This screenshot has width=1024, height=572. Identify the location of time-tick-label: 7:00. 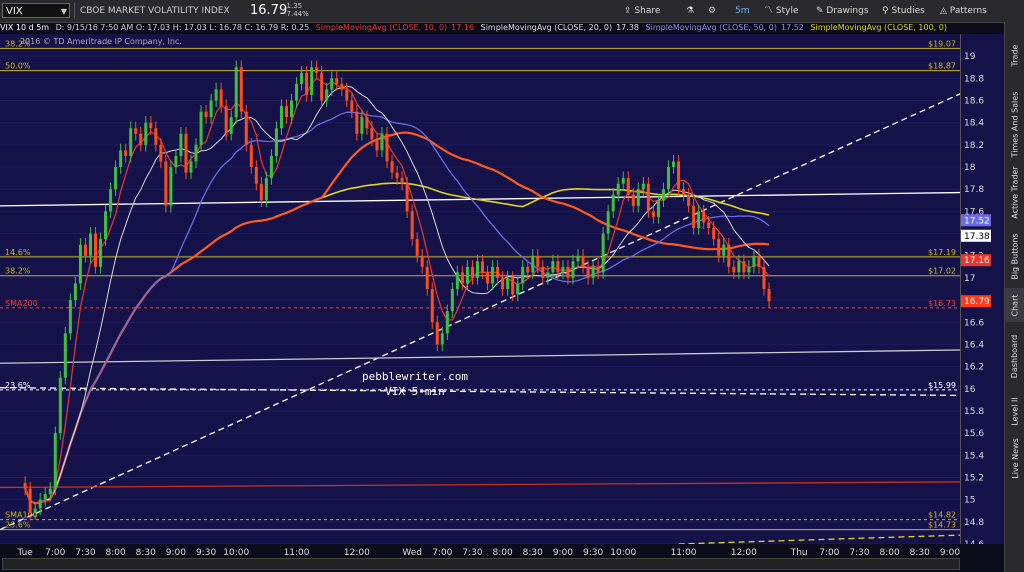
(829, 553).